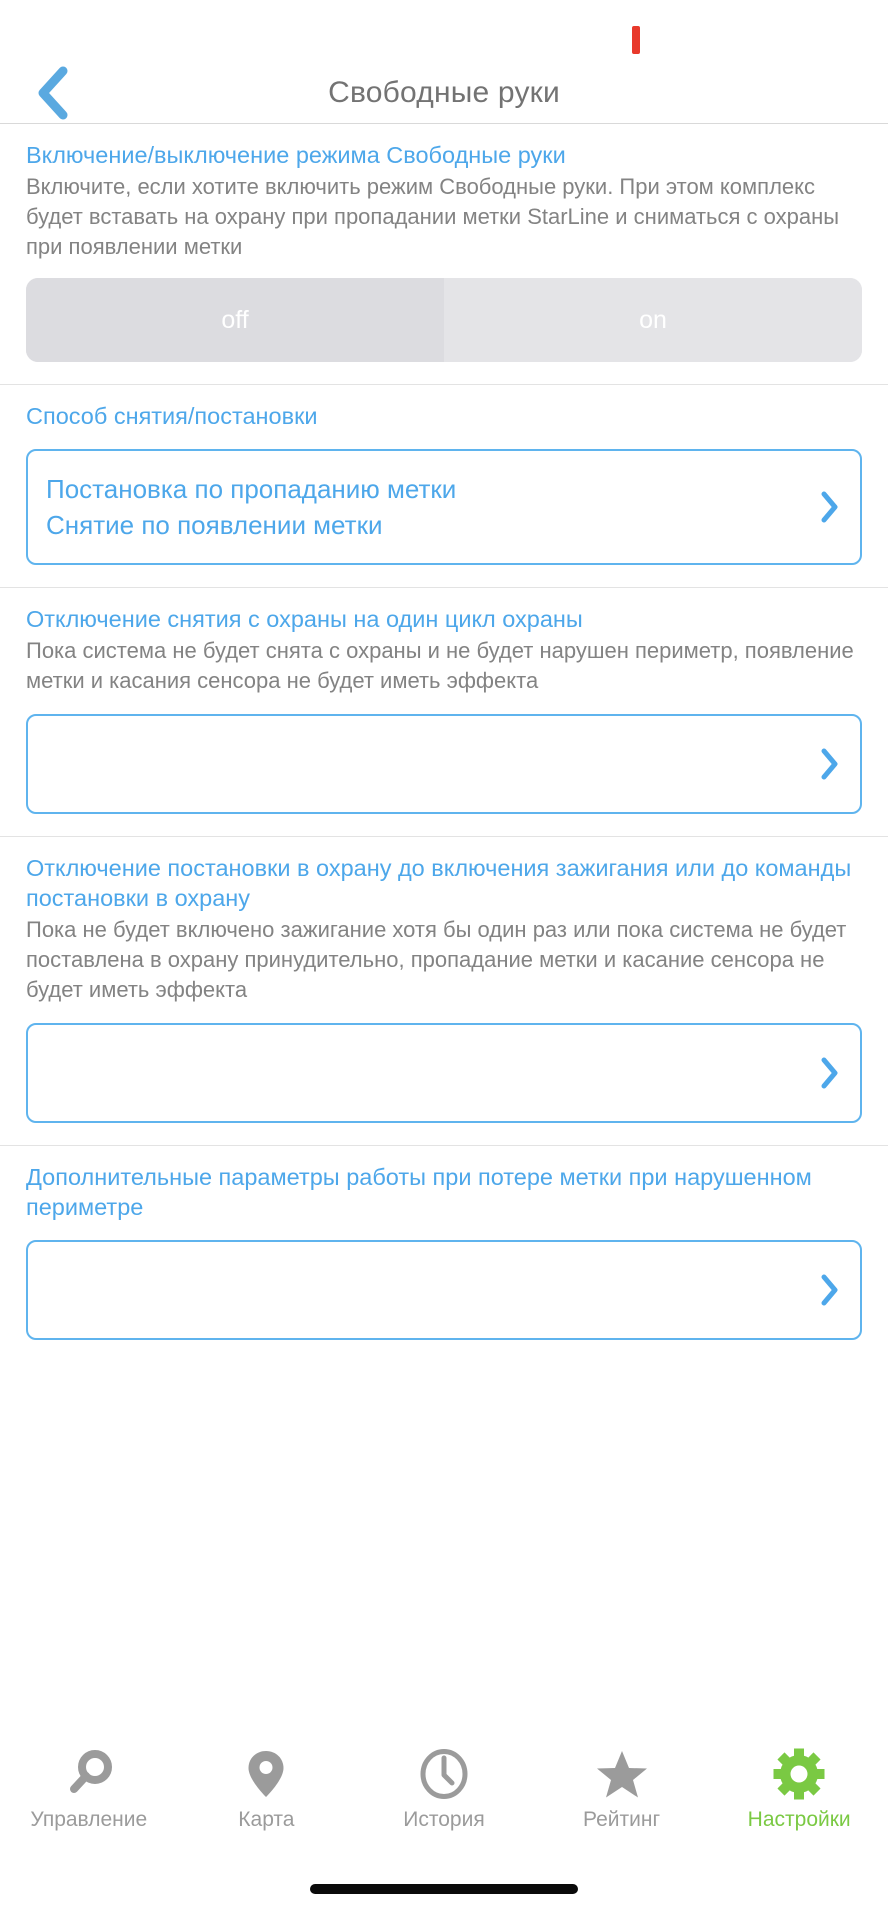 This screenshot has height=1920, width=888. Describe the element at coordinates (251, 489) in the screenshot. I see `card-line-arm: Постановка по пропаданию метки` at that location.